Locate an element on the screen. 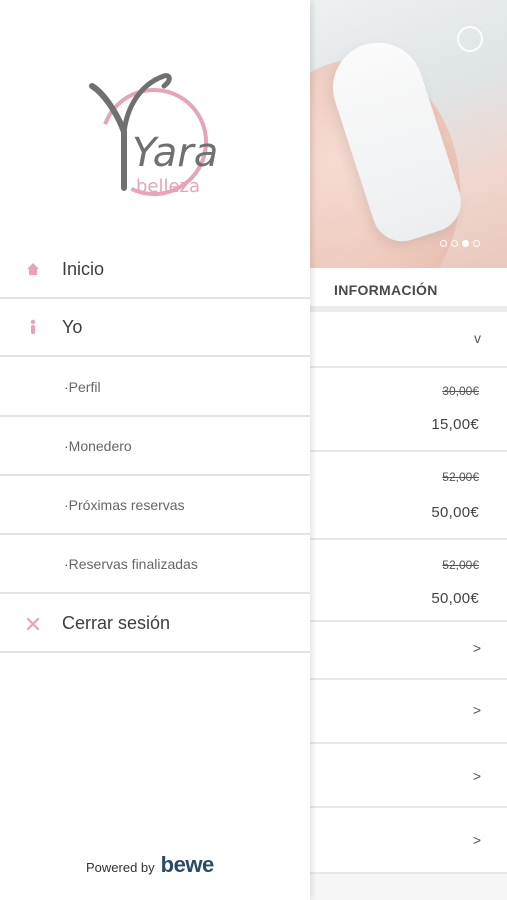 This screenshot has width=507, height=900. menu-item-yo: Yo is located at coordinates (155, 328).